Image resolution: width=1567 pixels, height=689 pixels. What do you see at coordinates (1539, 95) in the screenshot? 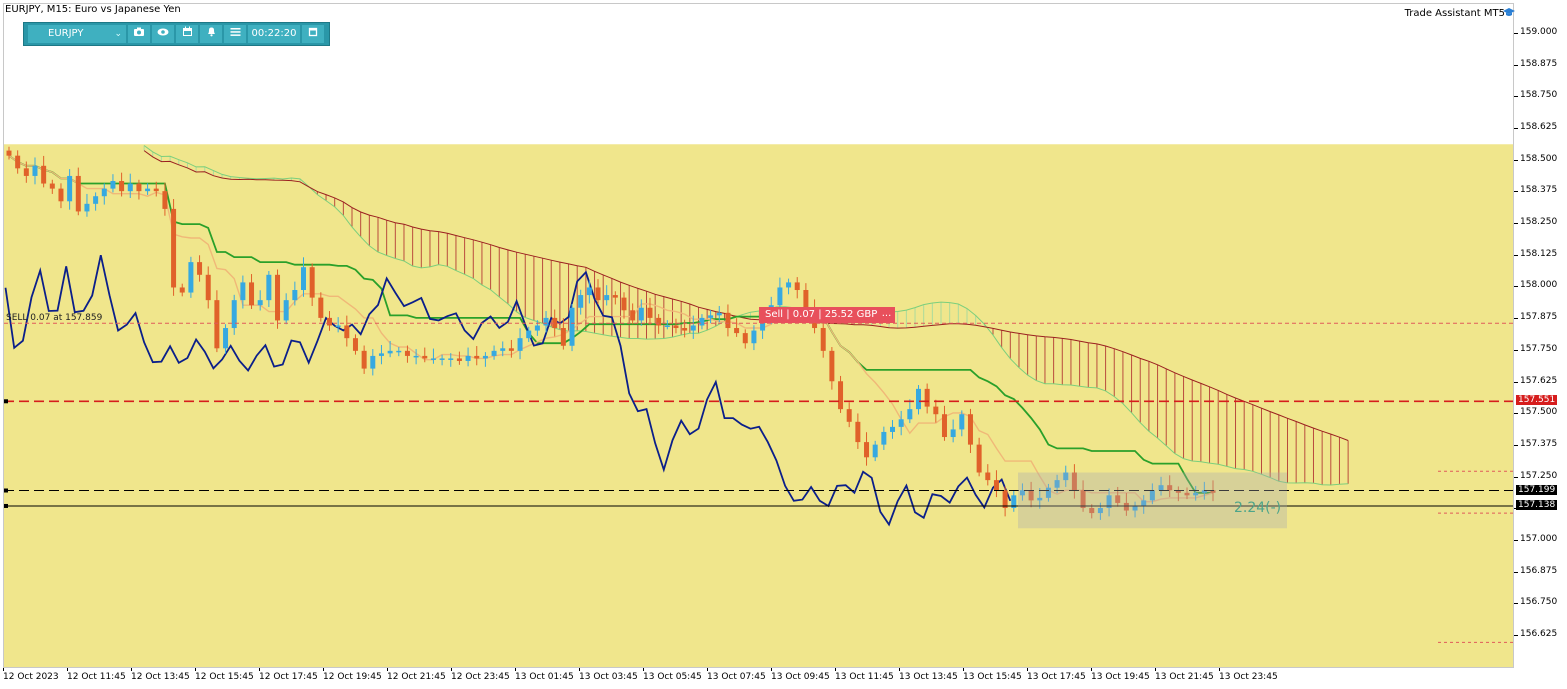
I see `price-tick-label: 158.750` at bounding box center [1539, 95].